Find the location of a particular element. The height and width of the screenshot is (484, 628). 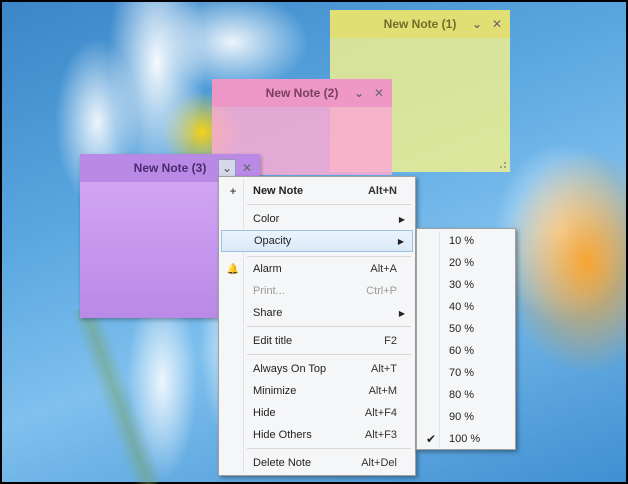

menu-item-hide: Hide Alt+F4 is located at coordinates (317, 413).